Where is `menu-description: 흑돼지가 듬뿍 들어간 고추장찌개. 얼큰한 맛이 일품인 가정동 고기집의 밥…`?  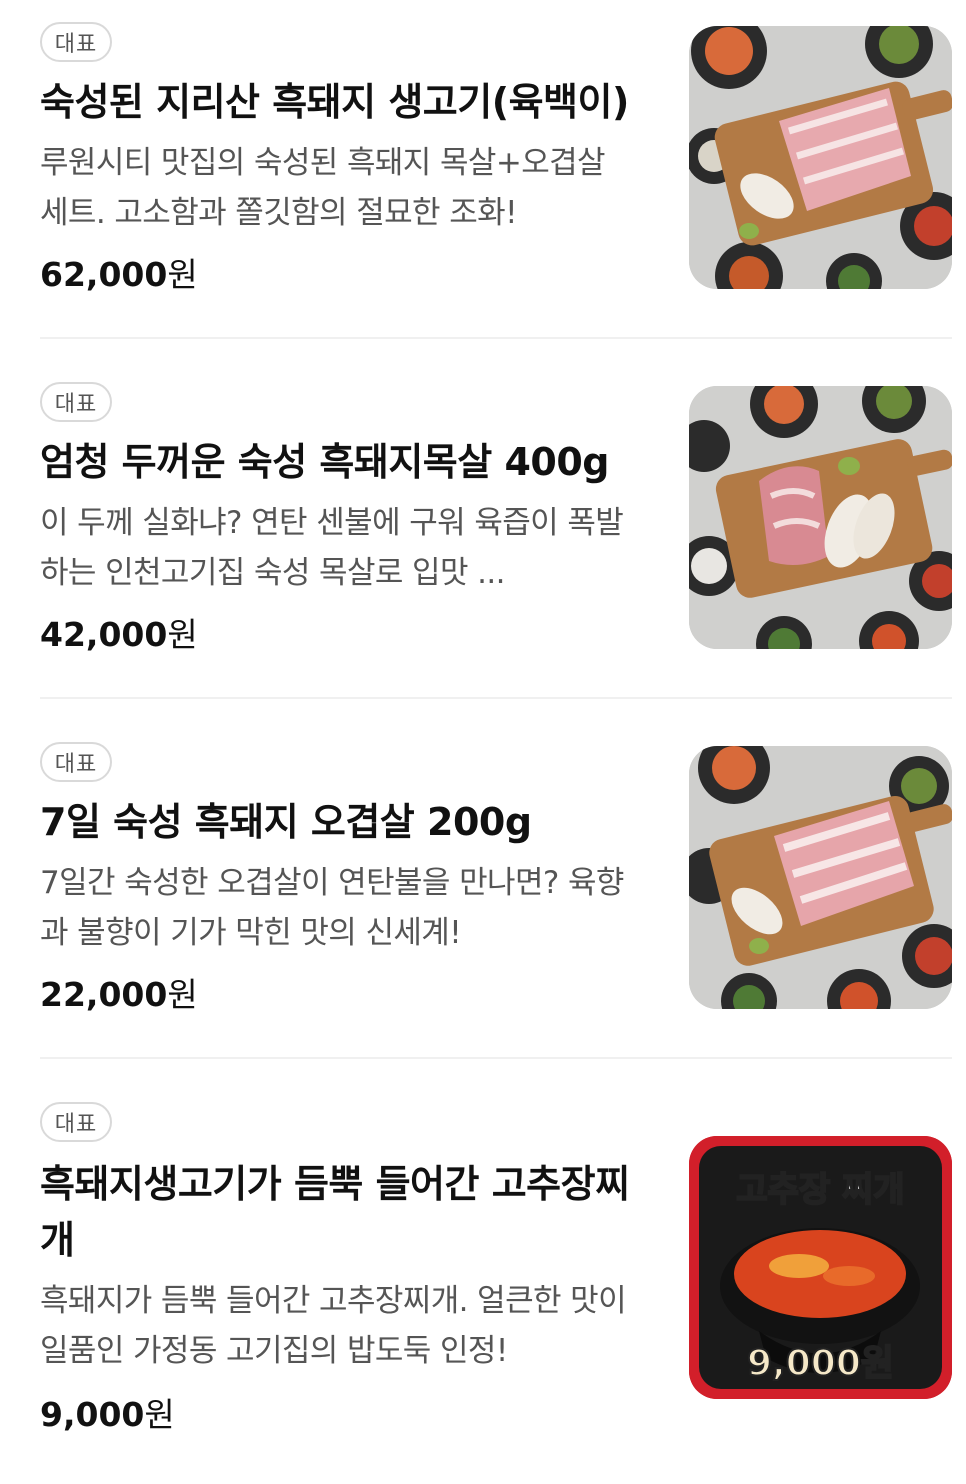
menu-description: 흑돼지가 듬뿍 들어간 고추장찌개. 얼큰한 맛이 일품인 가정동 고기집의 밥… is located at coordinates (333, 1326).